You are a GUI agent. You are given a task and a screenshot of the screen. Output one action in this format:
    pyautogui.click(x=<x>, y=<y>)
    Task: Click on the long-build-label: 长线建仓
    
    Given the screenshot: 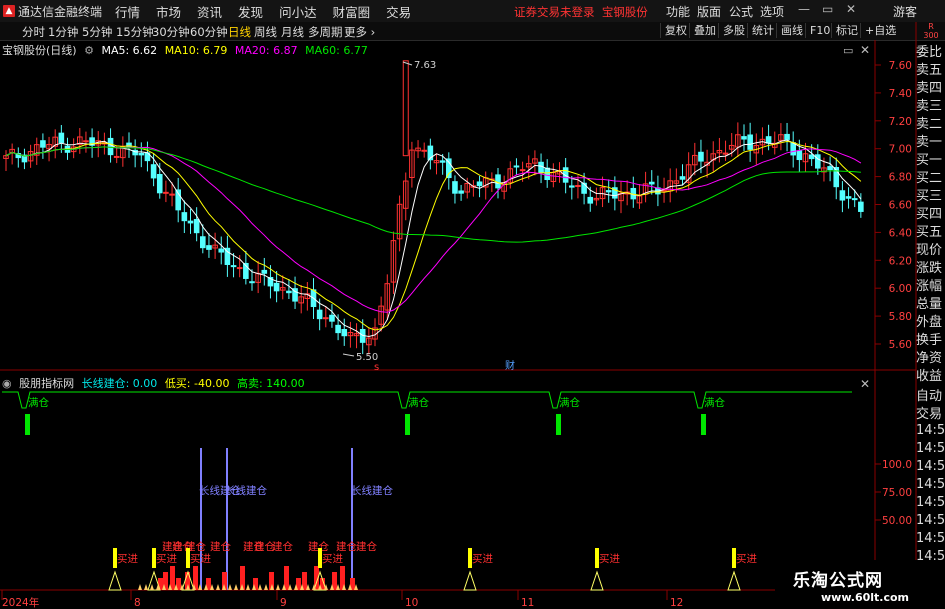 What is the action you would take?
    pyautogui.click(x=246, y=490)
    